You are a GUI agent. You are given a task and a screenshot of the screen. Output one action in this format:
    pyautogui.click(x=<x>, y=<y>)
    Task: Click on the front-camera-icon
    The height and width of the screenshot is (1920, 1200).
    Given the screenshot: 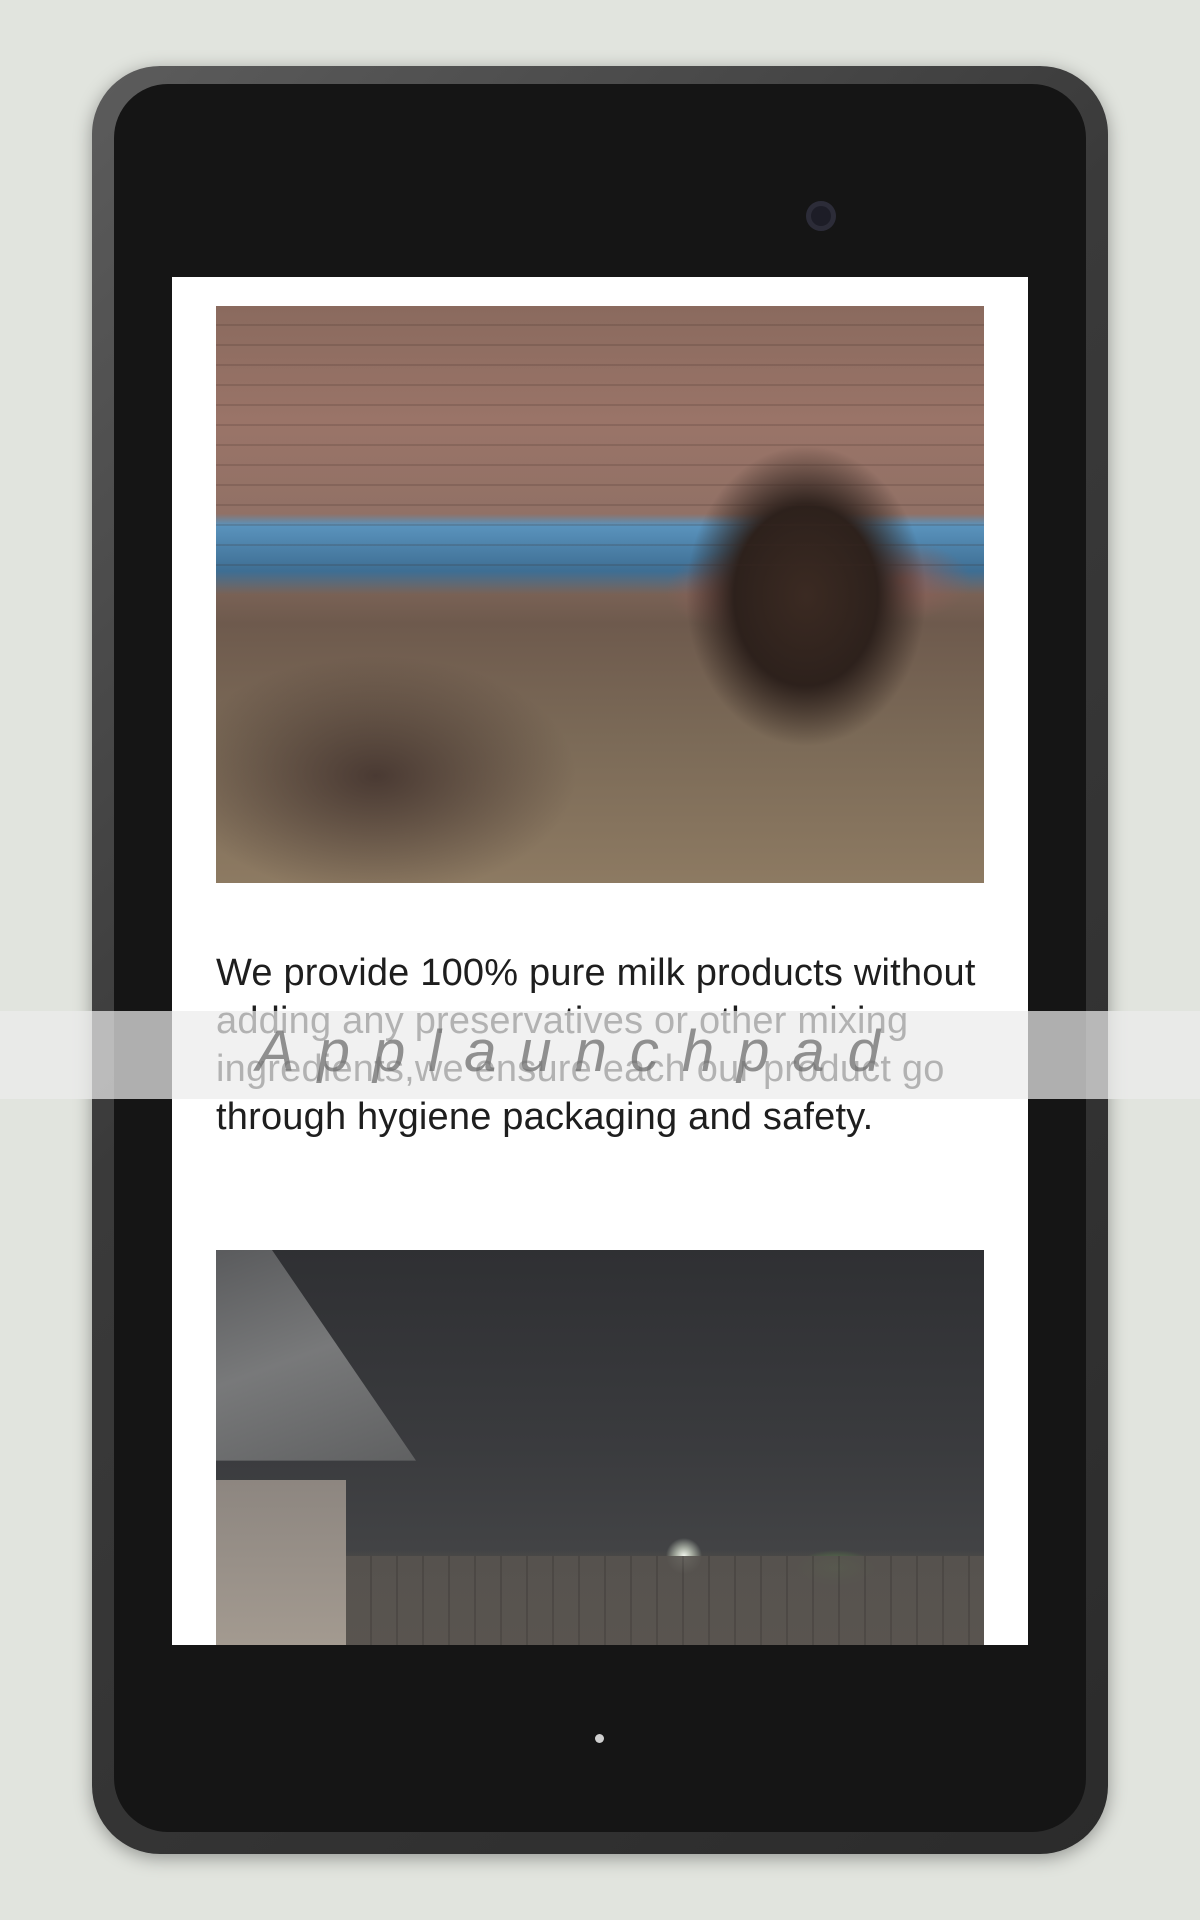 What is the action you would take?
    pyautogui.click(x=821, y=216)
    